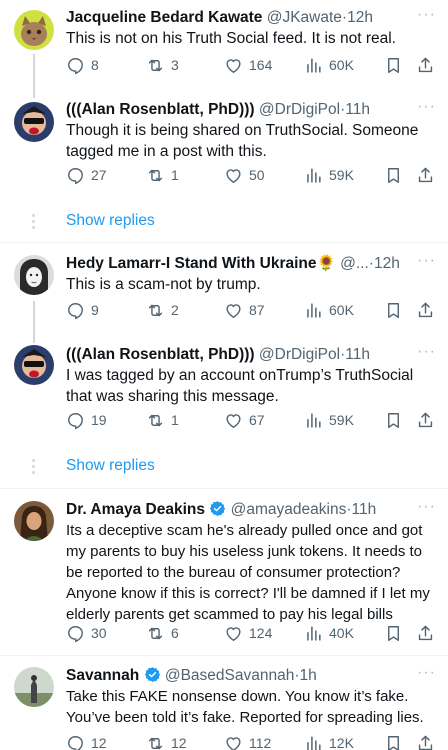  What do you see at coordinates (182, 633) in the screenshot?
I see `retweet-button: 6` at bounding box center [182, 633].